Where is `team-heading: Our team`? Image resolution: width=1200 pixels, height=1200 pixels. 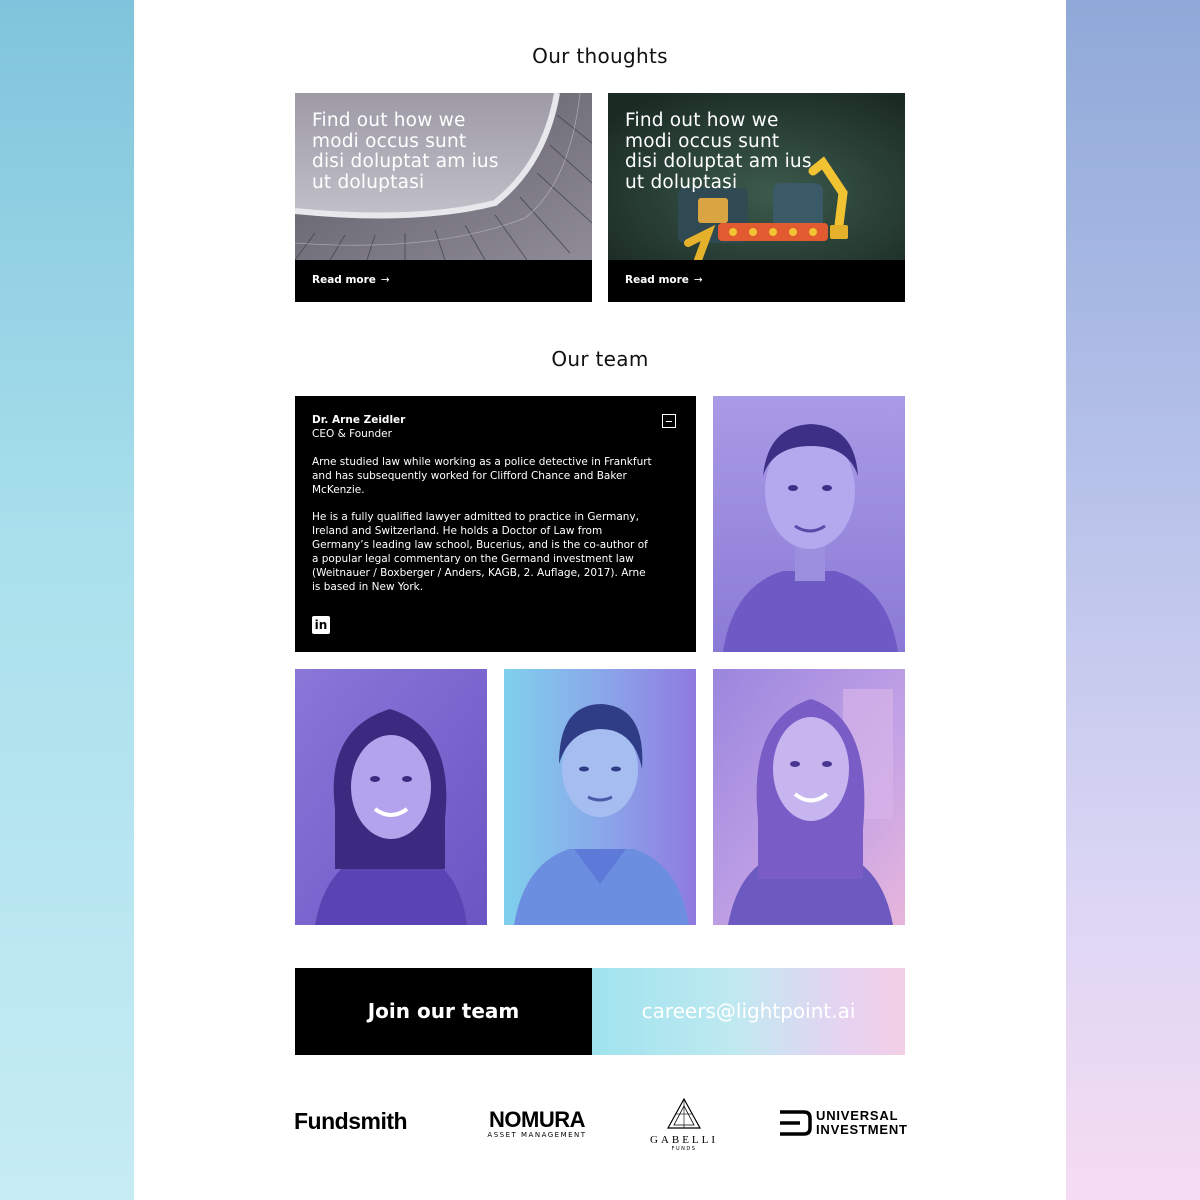
team-heading: Our team is located at coordinates (600, 359).